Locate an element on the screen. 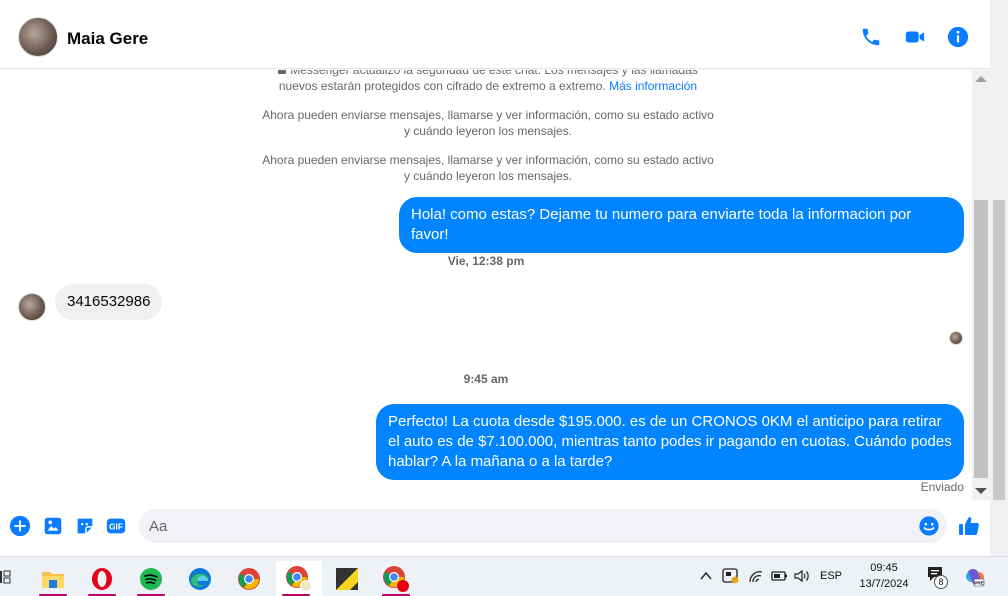 The image size is (1008, 596). window-scrollbar is located at coordinates (999, 278).